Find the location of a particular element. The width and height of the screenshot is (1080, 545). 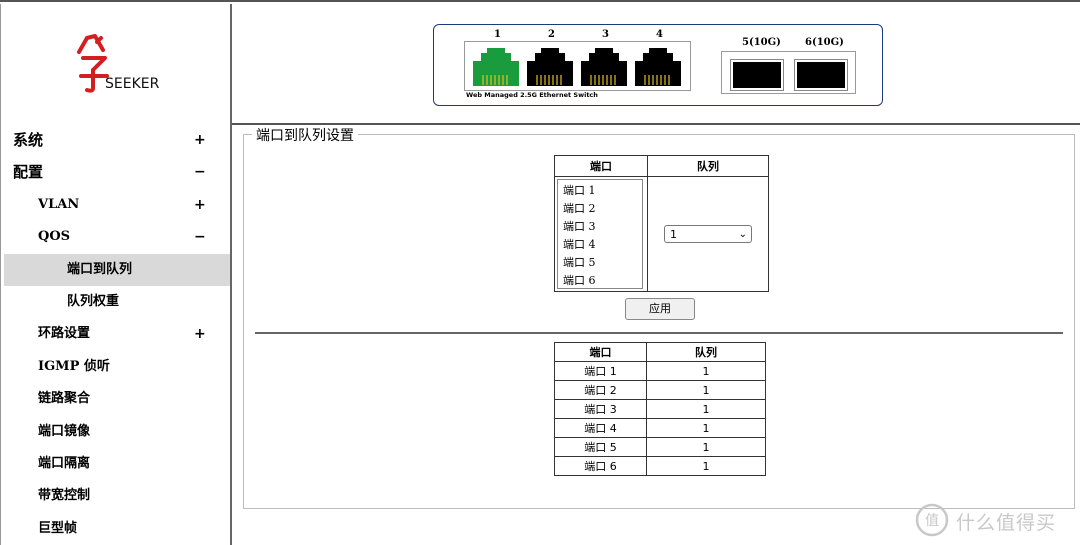

table-row: 端口 31 is located at coordinates (660, 409).